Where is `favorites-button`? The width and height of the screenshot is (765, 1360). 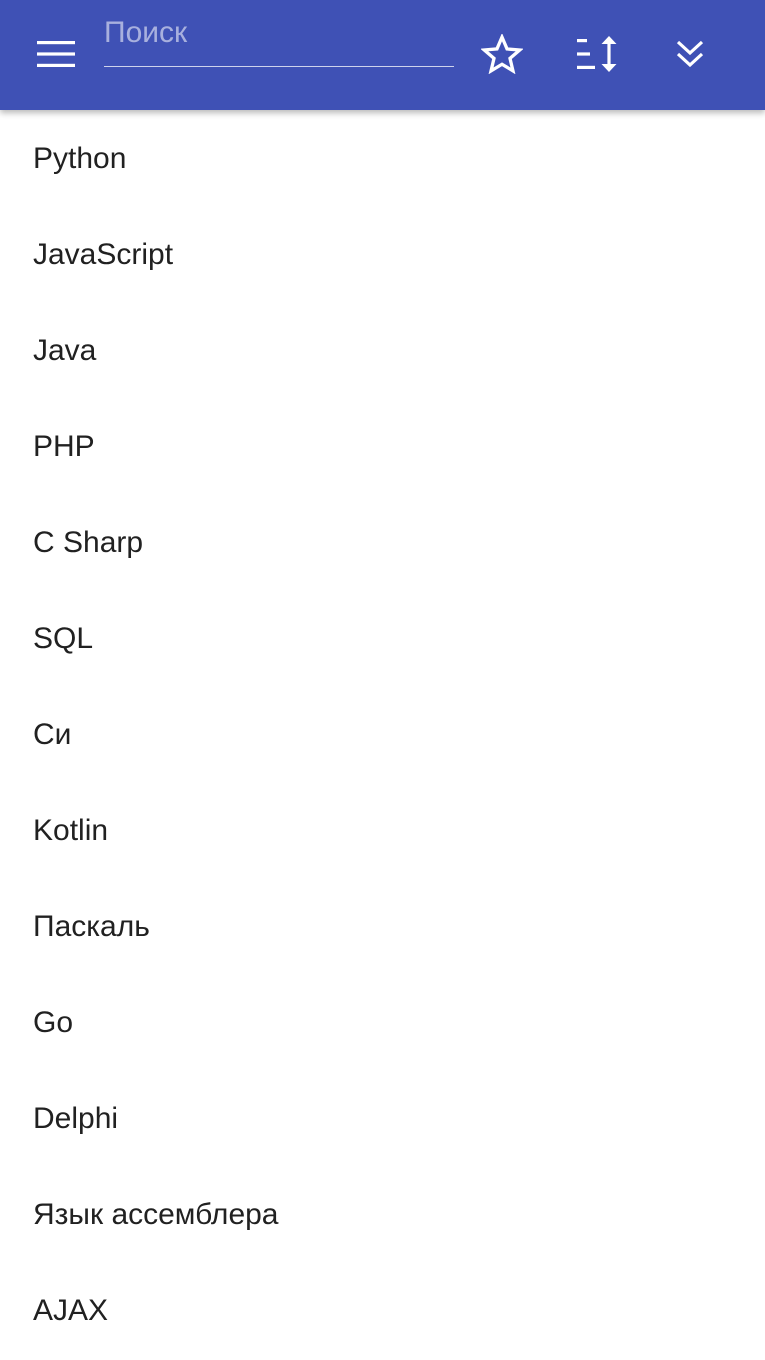
favorites-button is located at coordinates (502, 54).